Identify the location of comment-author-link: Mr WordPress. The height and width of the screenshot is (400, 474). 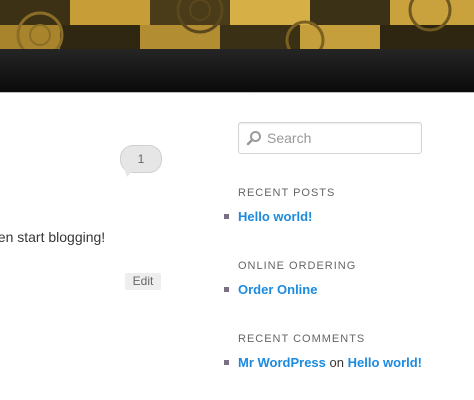
(282, 362).